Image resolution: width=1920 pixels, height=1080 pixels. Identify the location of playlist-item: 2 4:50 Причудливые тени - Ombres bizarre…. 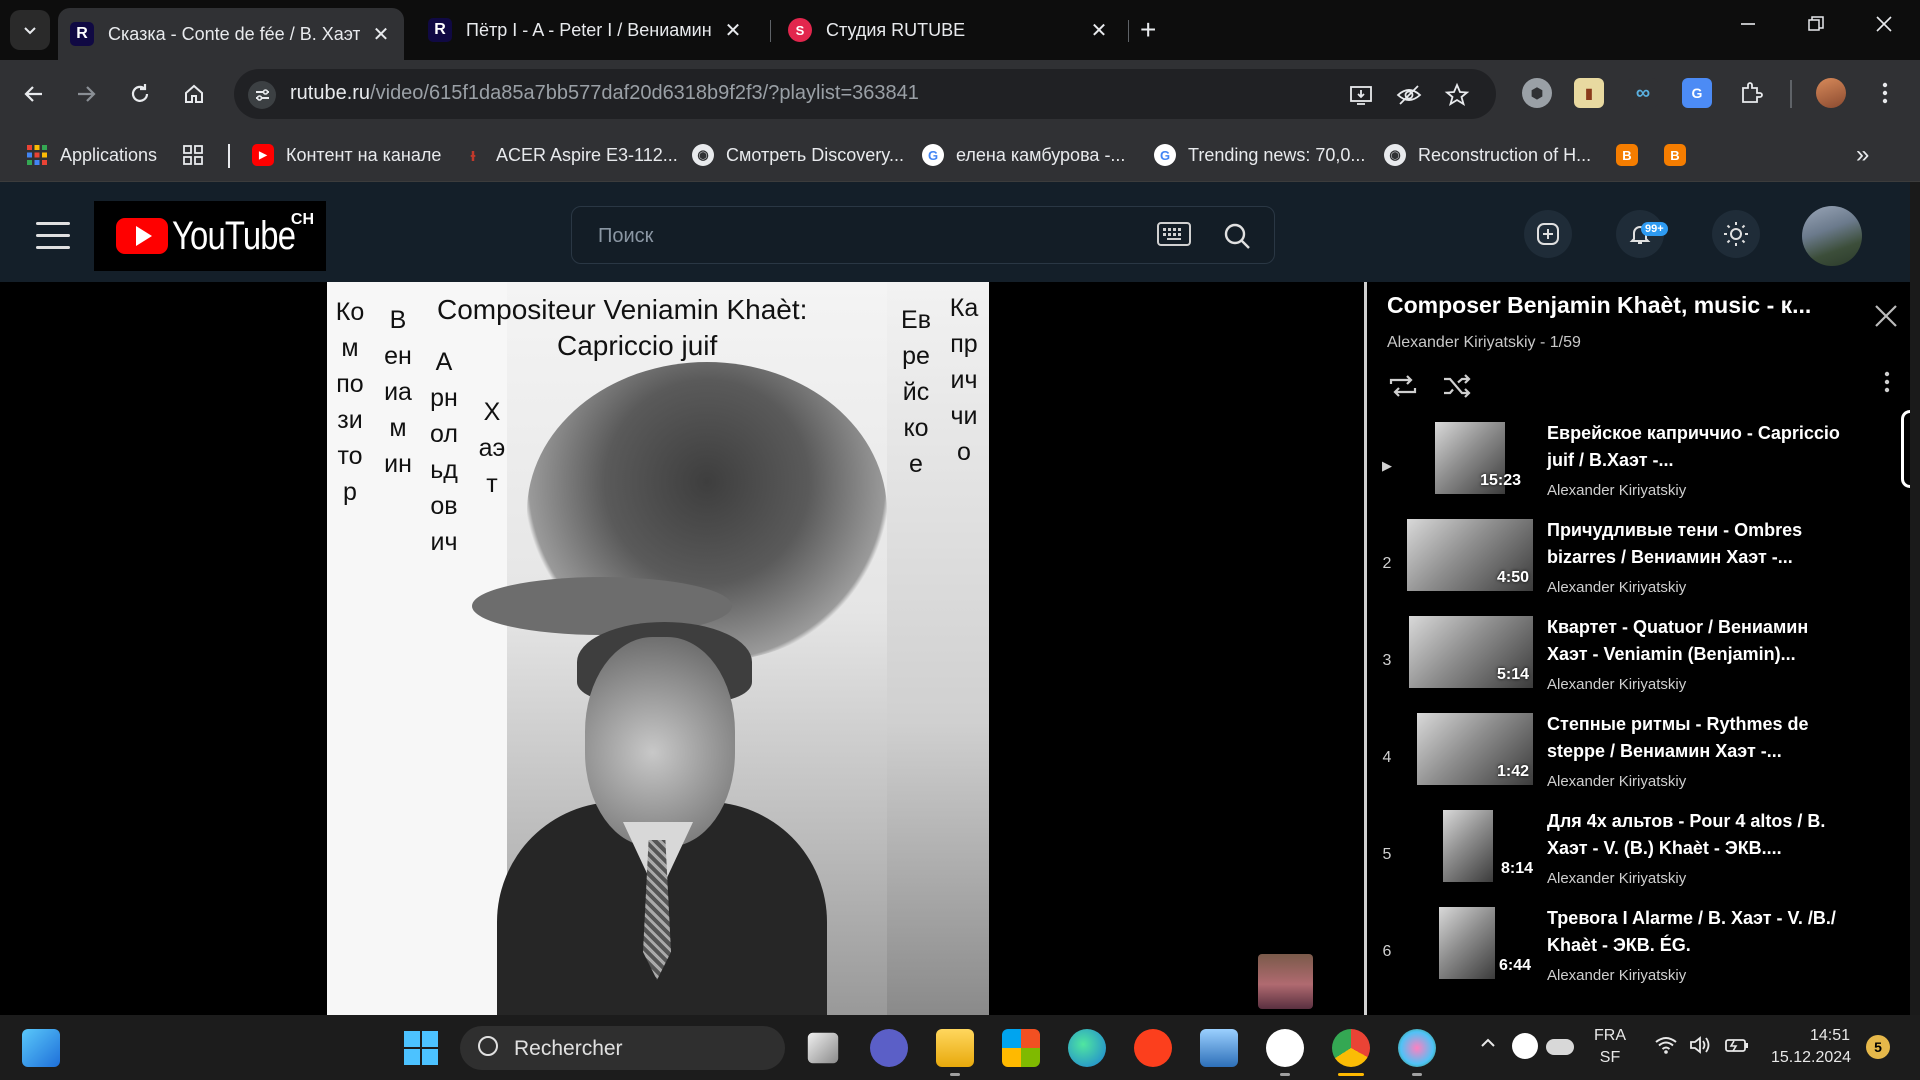
(1632, 565).